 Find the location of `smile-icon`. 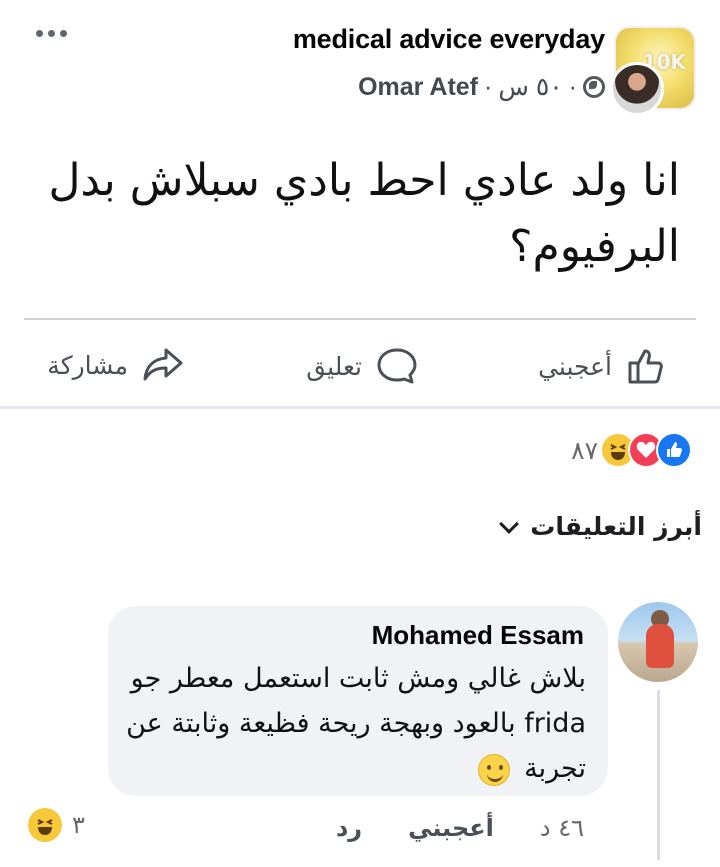

smile-icon is located at coordinates (493, 769).